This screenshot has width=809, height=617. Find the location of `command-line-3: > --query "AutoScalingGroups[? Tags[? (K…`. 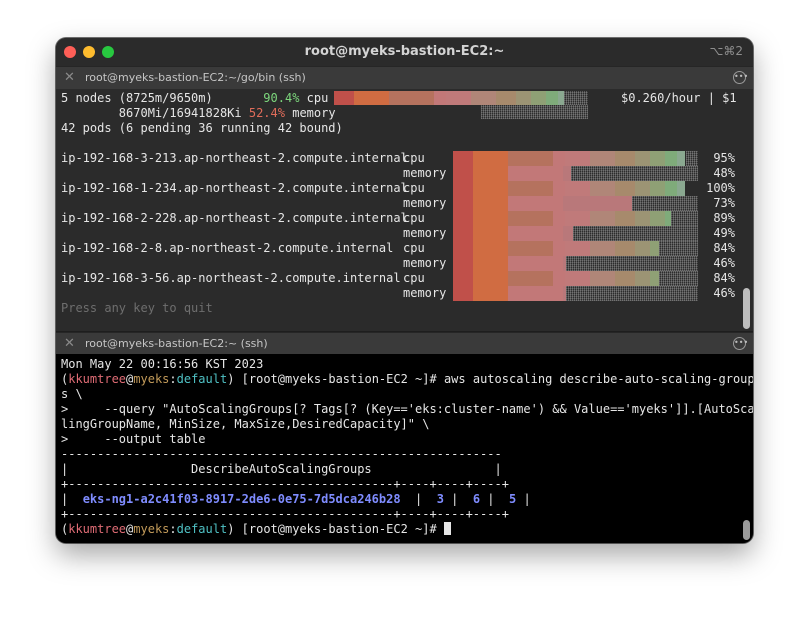

command-line-3: > --query "AutoScalingGroups[? Tags[? (K… is located at coordinates (407, 409).